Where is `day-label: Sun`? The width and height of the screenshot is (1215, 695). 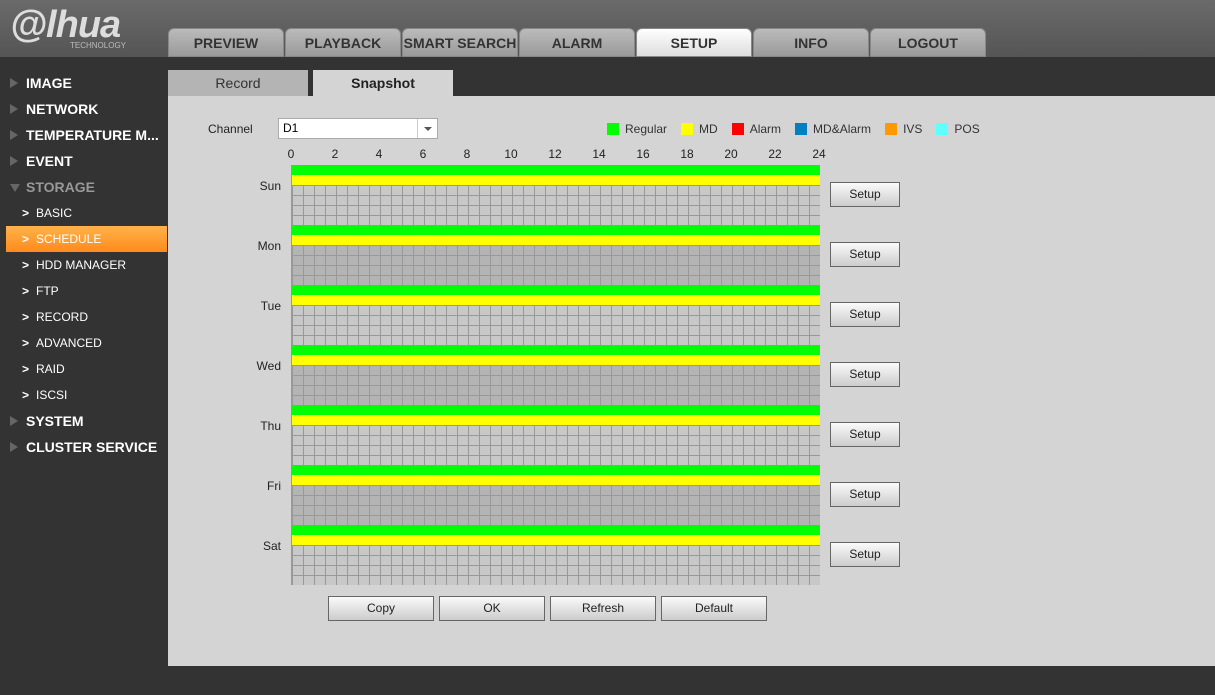
day-label: Sun is located at coordinates (270, 186).